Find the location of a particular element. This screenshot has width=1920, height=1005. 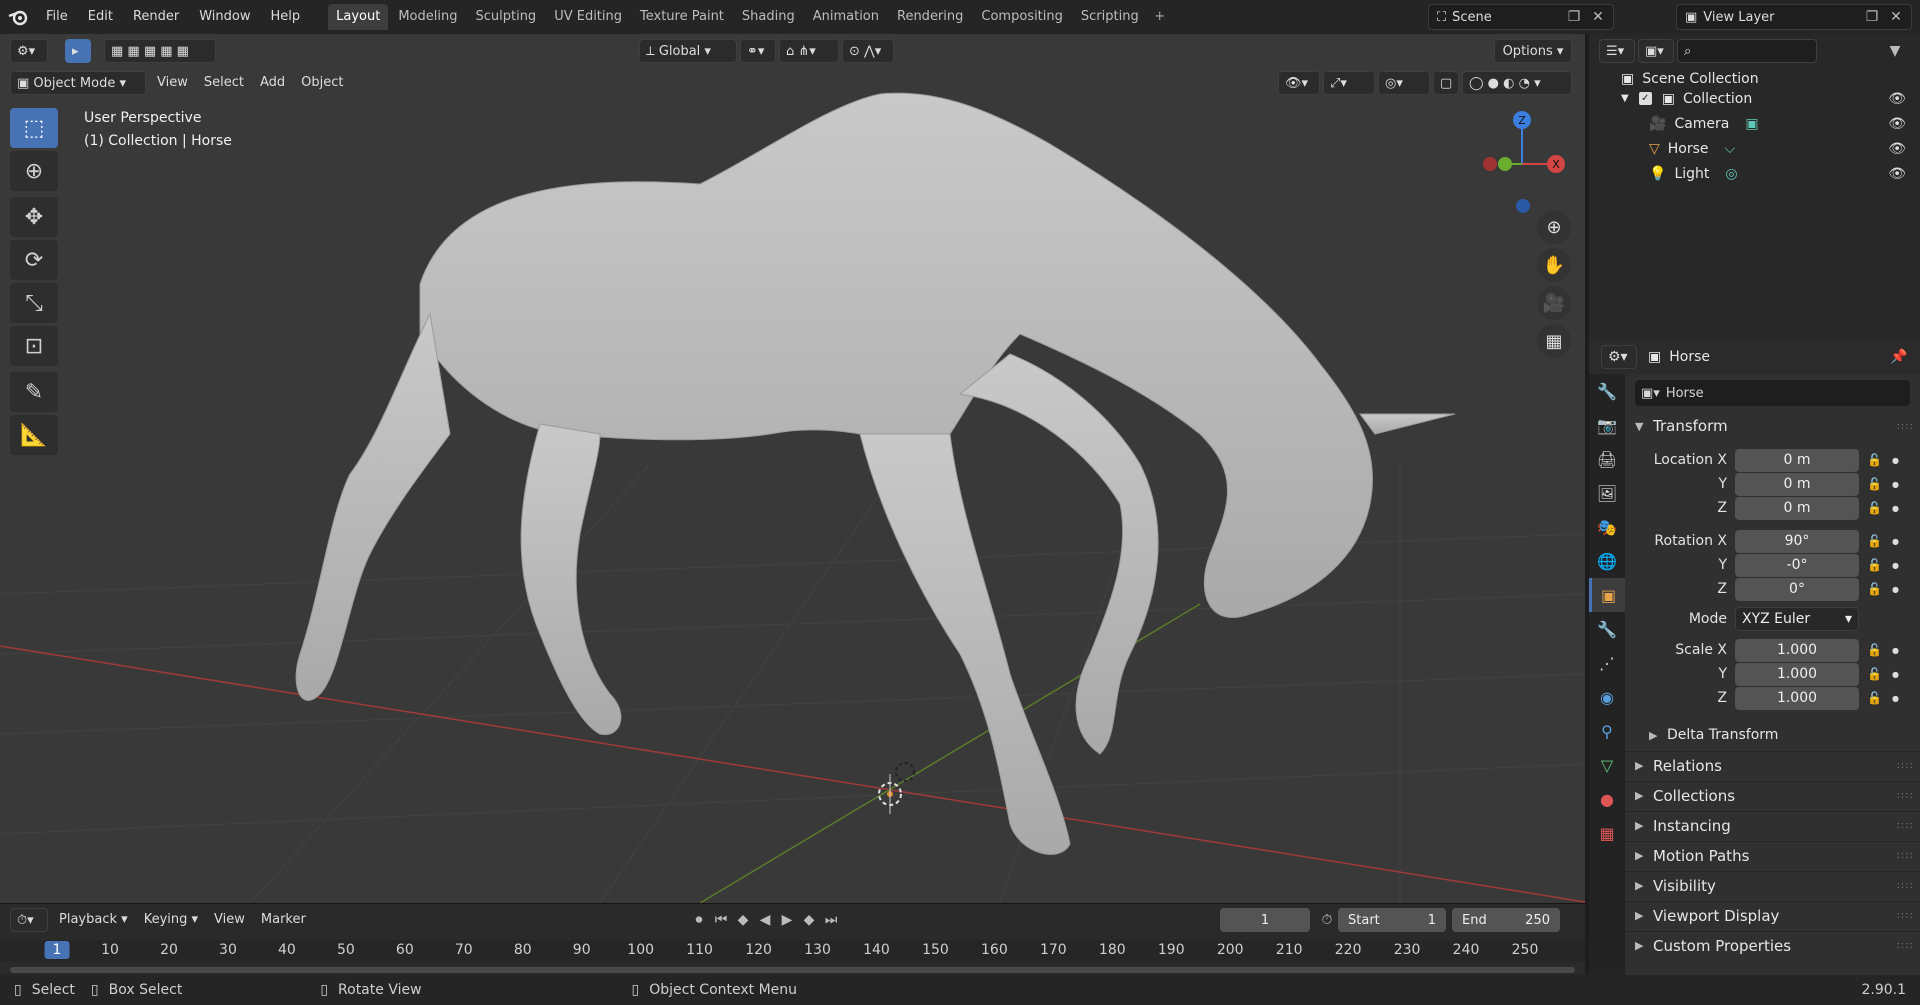

scale-tool: ⤡ is located at coordinates (34, 303).